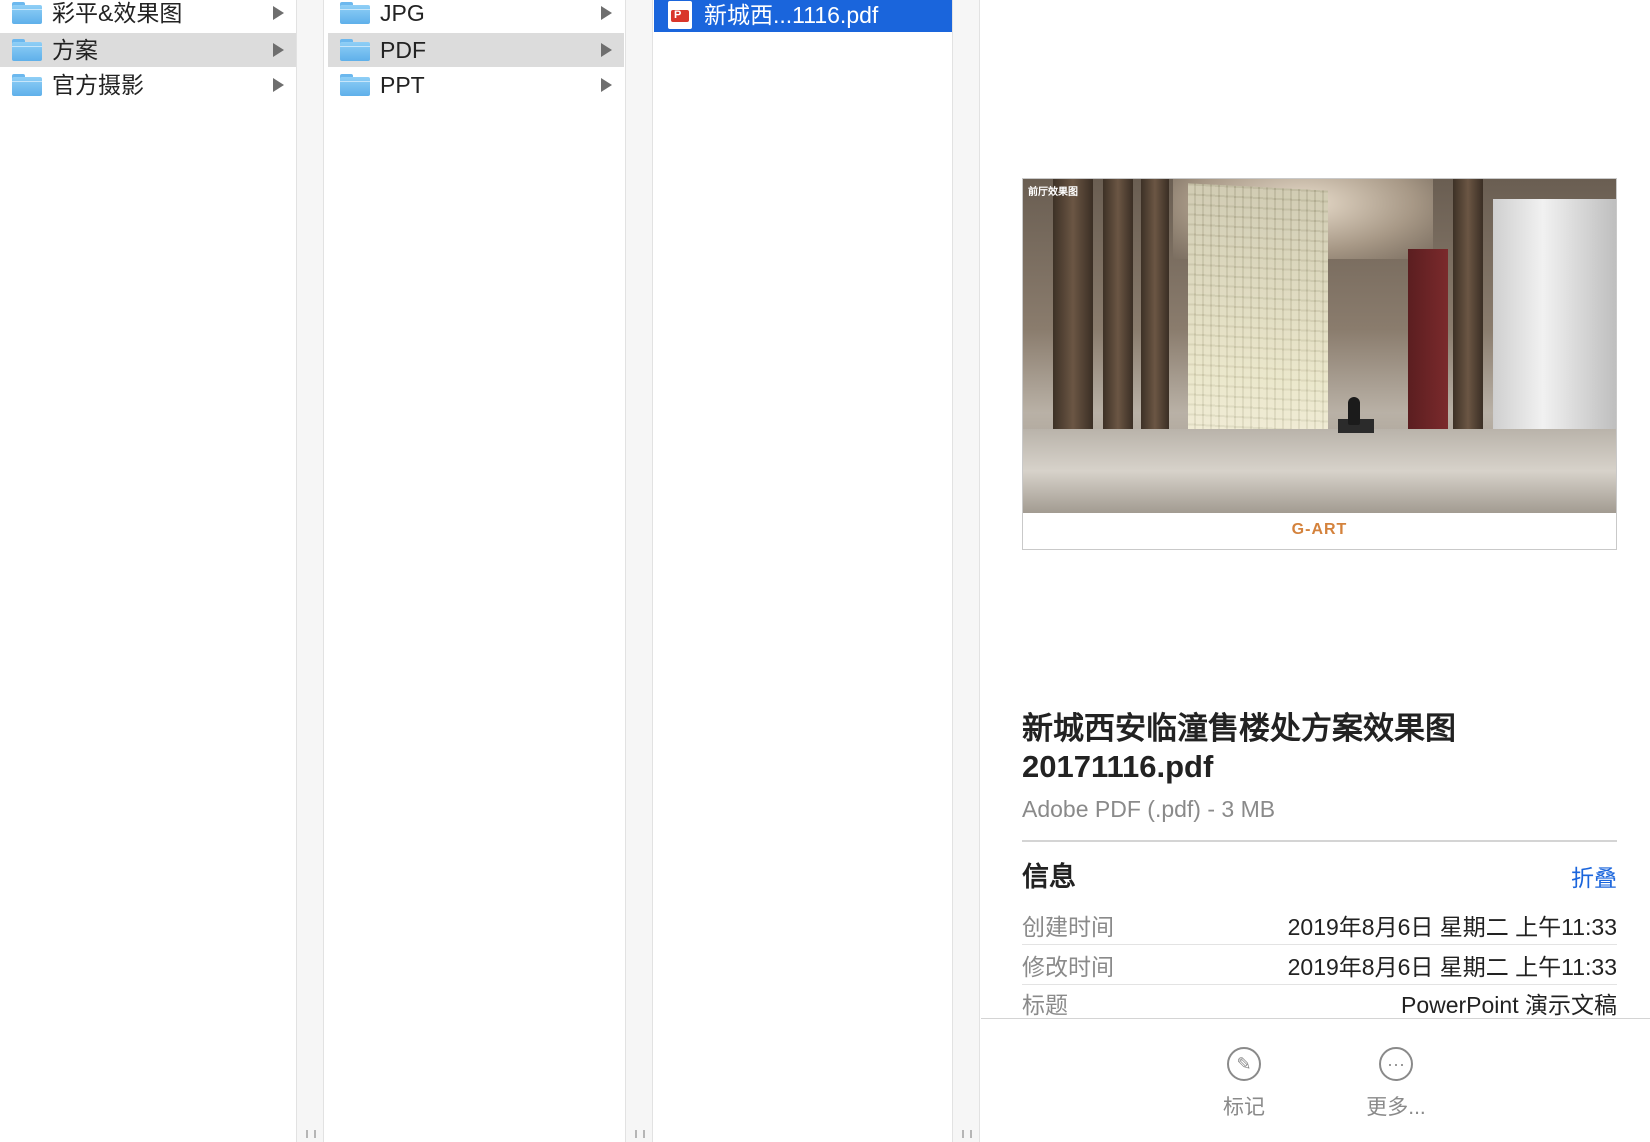  What do you see at coordinates (1068, 966) in the screenshot?
I see `info-key: 修改时间` at bounding box center [1068, 966].